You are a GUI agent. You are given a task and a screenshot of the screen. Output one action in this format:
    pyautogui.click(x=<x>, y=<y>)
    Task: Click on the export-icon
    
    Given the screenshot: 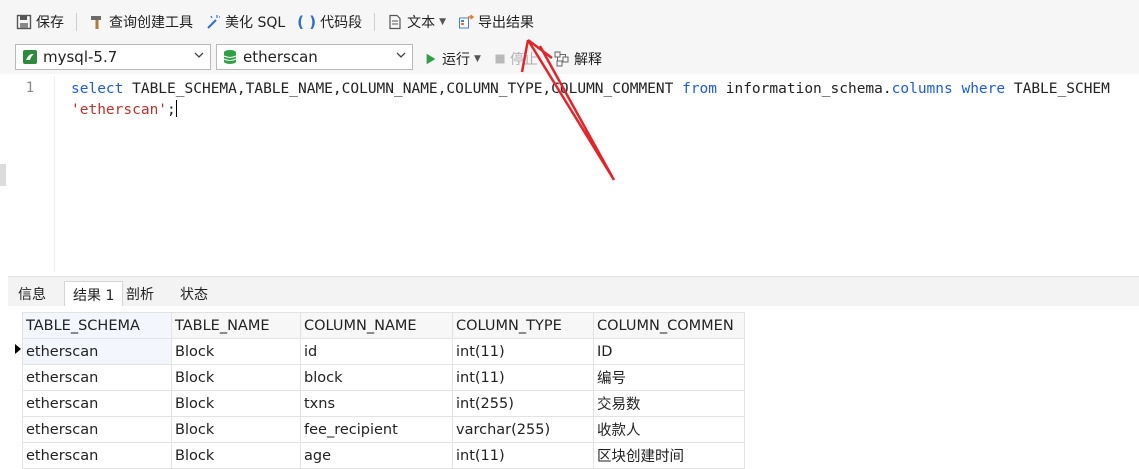 What is the action you would take?
    pyautogui.click(x=467, y=21)
    